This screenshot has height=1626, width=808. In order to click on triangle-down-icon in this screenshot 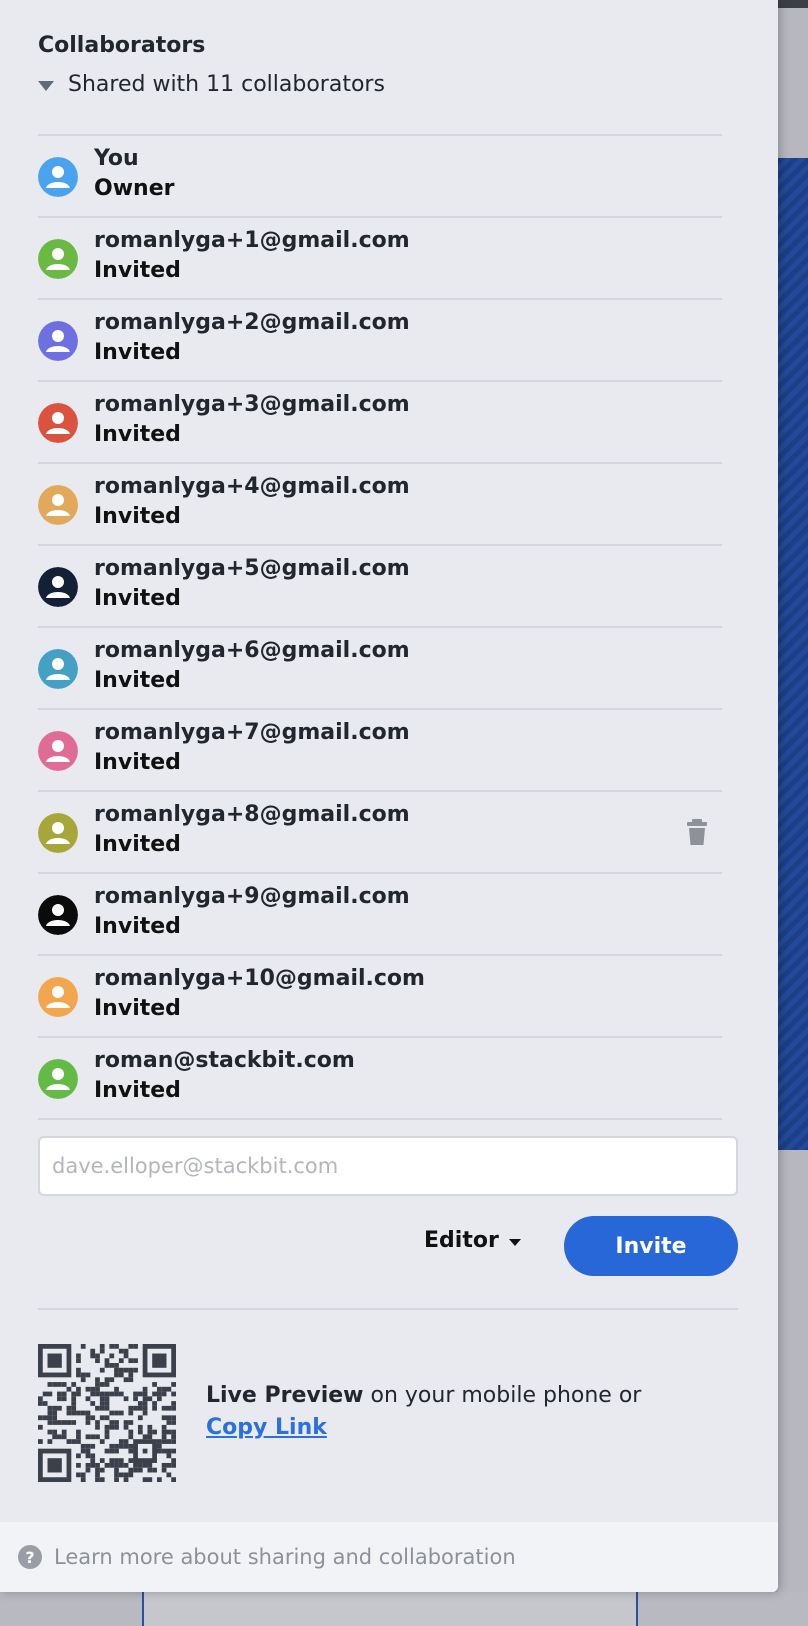, I will do `click(46, 85)`.